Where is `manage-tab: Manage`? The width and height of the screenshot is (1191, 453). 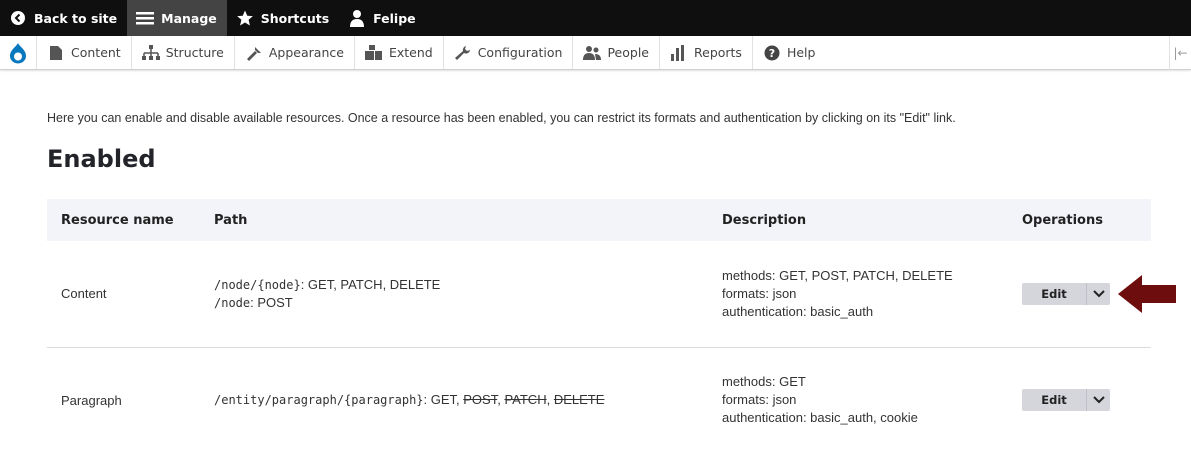
manage-tab: Manage is located at coordinates (177, 18).